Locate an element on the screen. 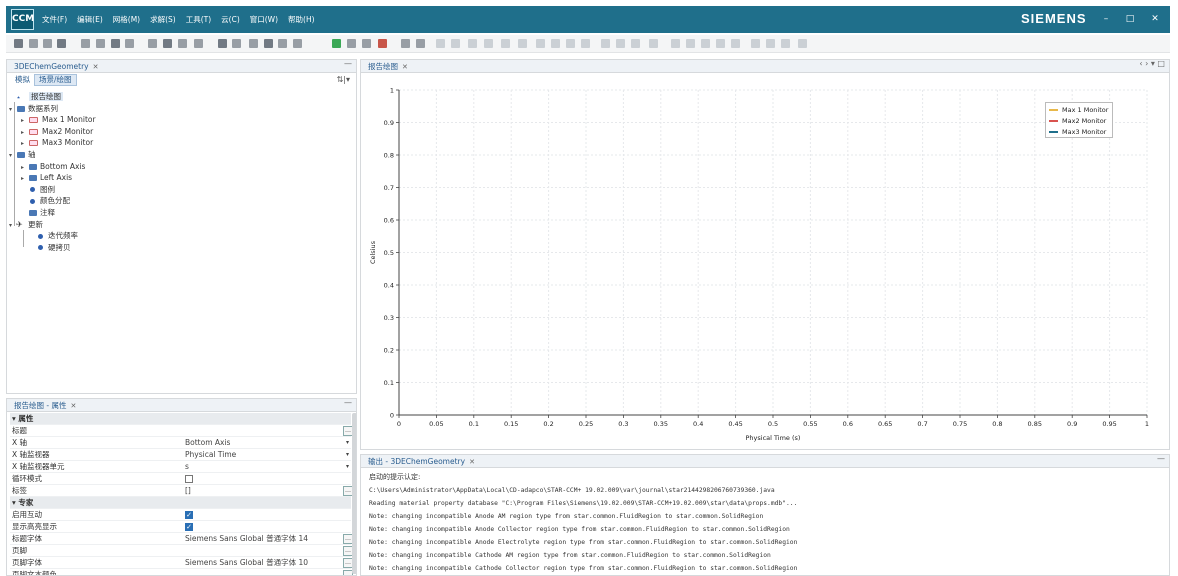 The height and width of the screenshot is (576, 1178). property-row: X 轴监视器单元 s ▾ is located at coordinates (180, 467).